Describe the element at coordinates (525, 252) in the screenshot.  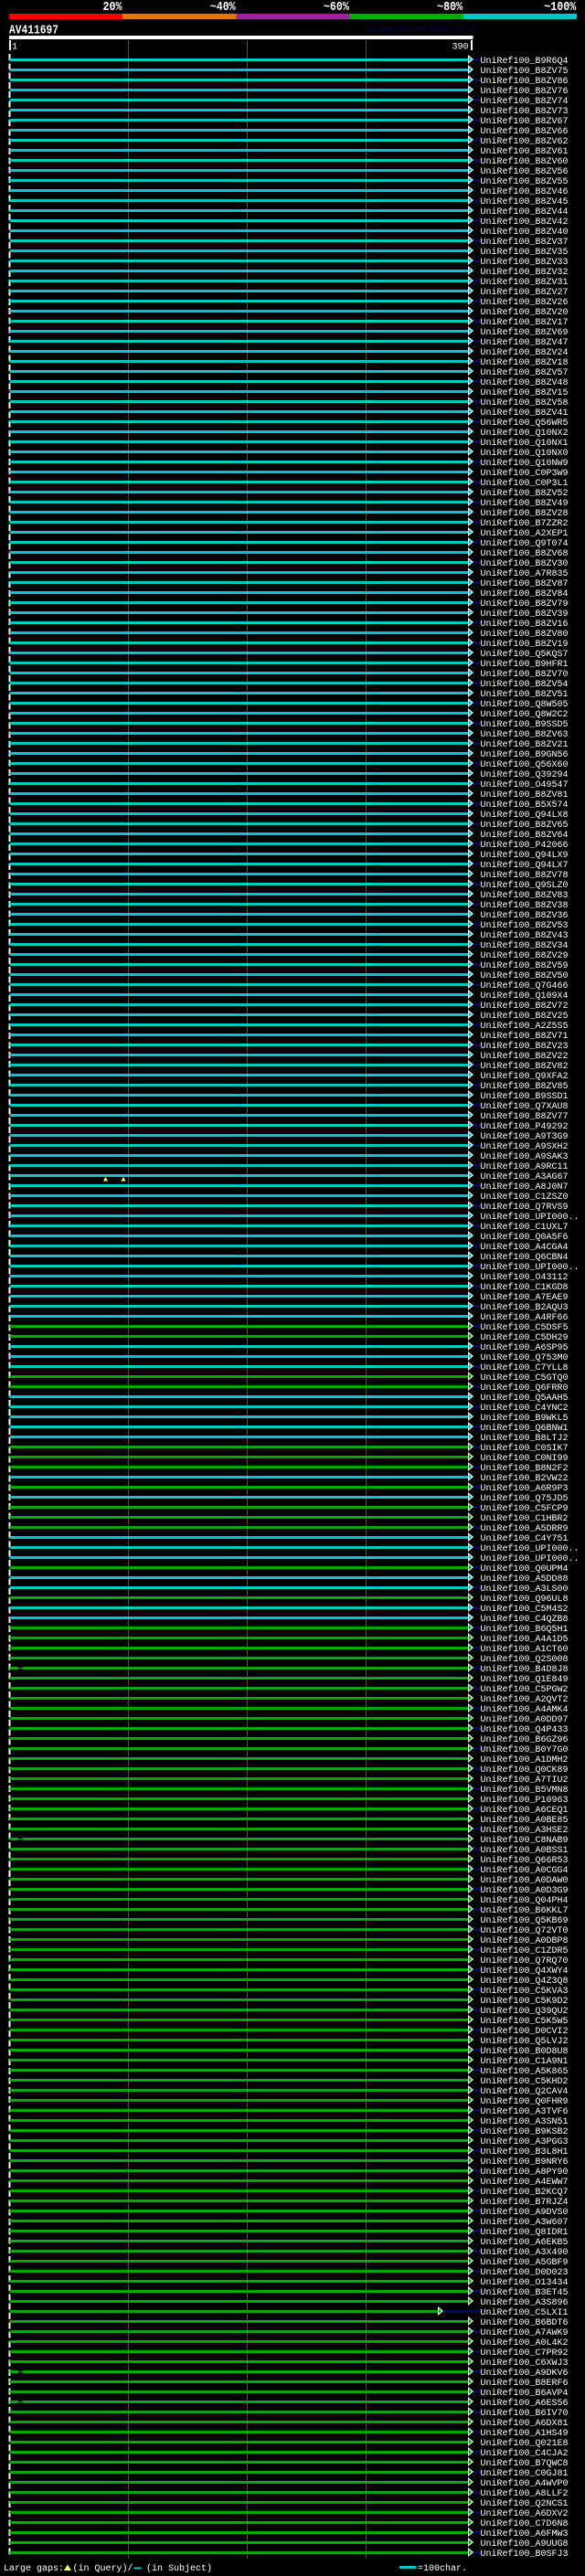
I see `svg-text: UniRef100_B8ZV35` at that location.